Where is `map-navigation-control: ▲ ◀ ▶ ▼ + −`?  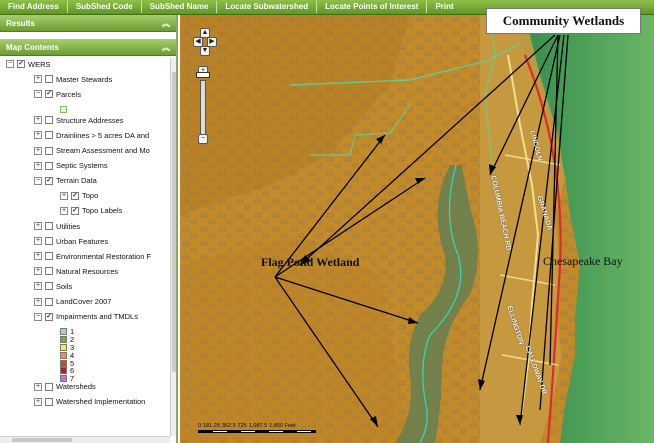 map-navigation-control: ▲ ◀ ▶ ▼ + − is located at coordinates (205, 87).